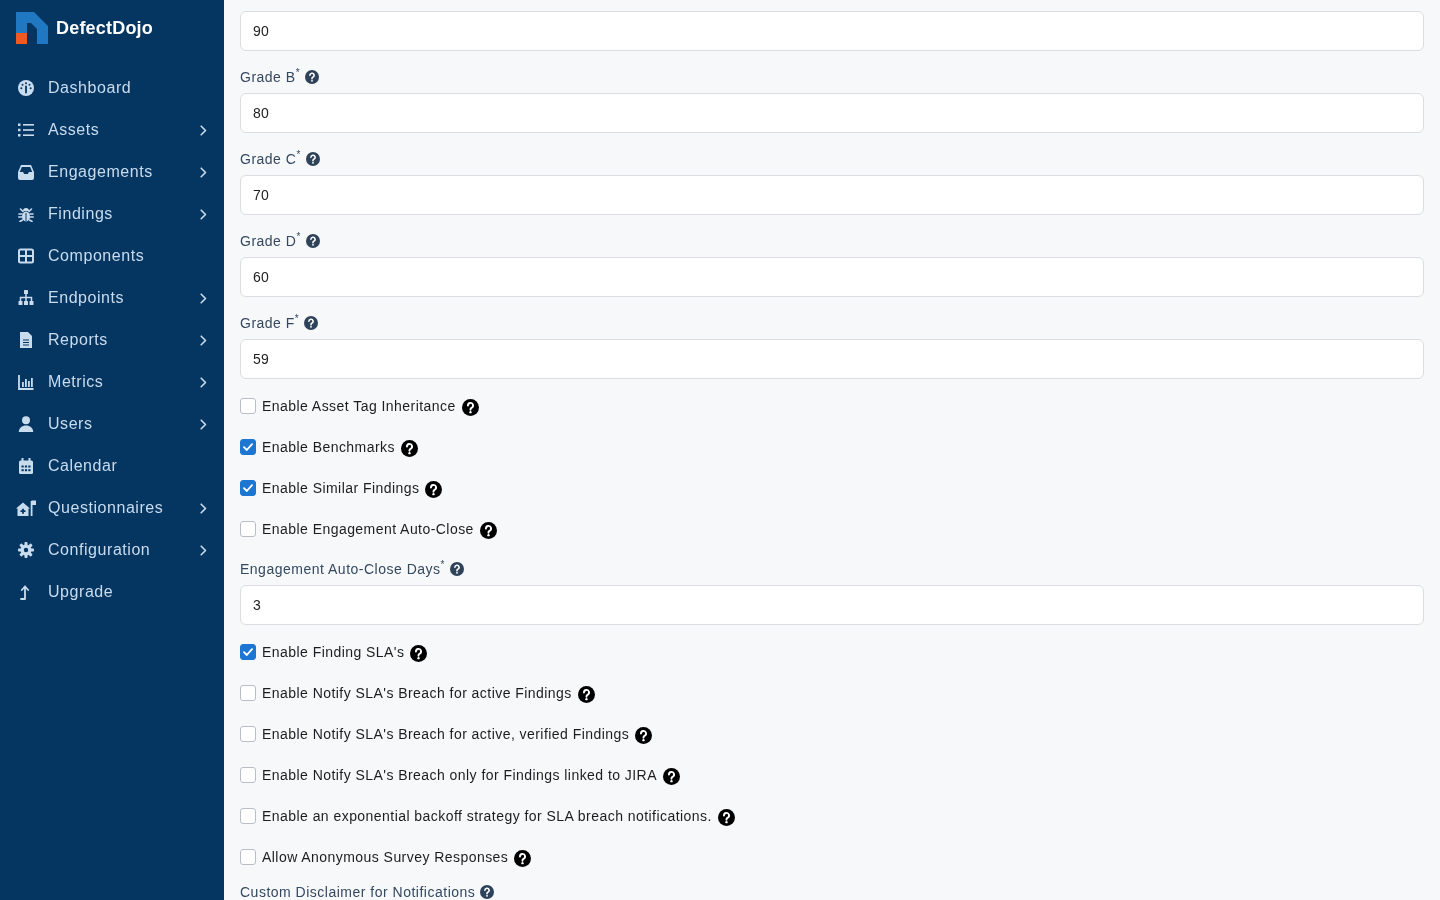 Image resolution: width=1440 pixels, height=900 pixels. I want to click on nav-item: Assets, so click(112, 130).